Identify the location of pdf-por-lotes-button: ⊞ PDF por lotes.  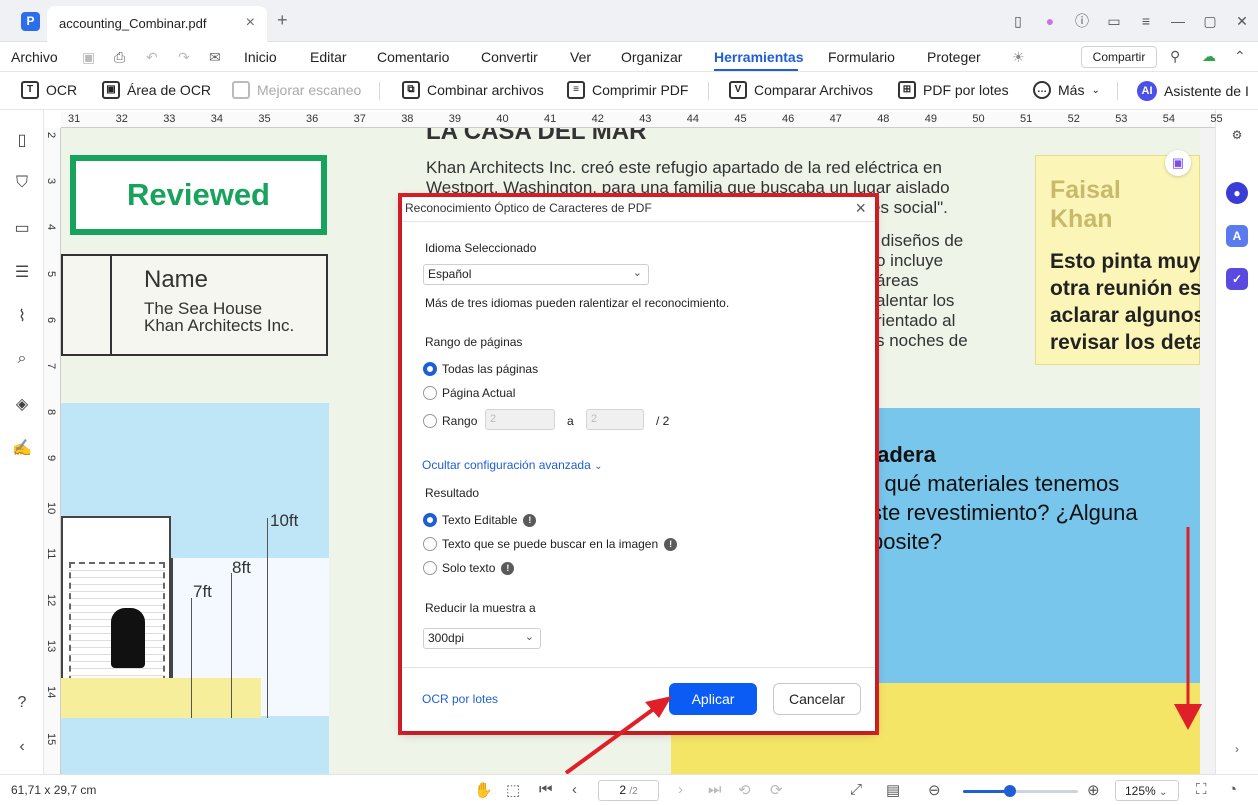
(953, 90).